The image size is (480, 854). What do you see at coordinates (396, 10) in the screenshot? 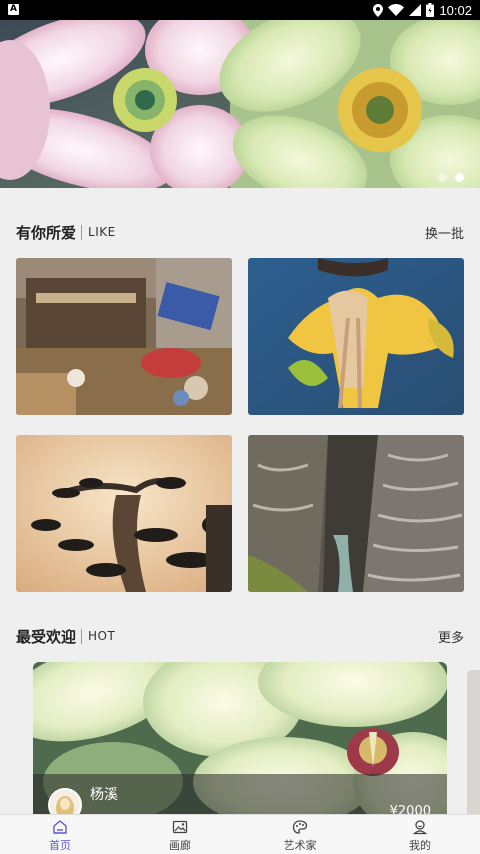
I see `wifi-icon` at bounding box center [396, 10].